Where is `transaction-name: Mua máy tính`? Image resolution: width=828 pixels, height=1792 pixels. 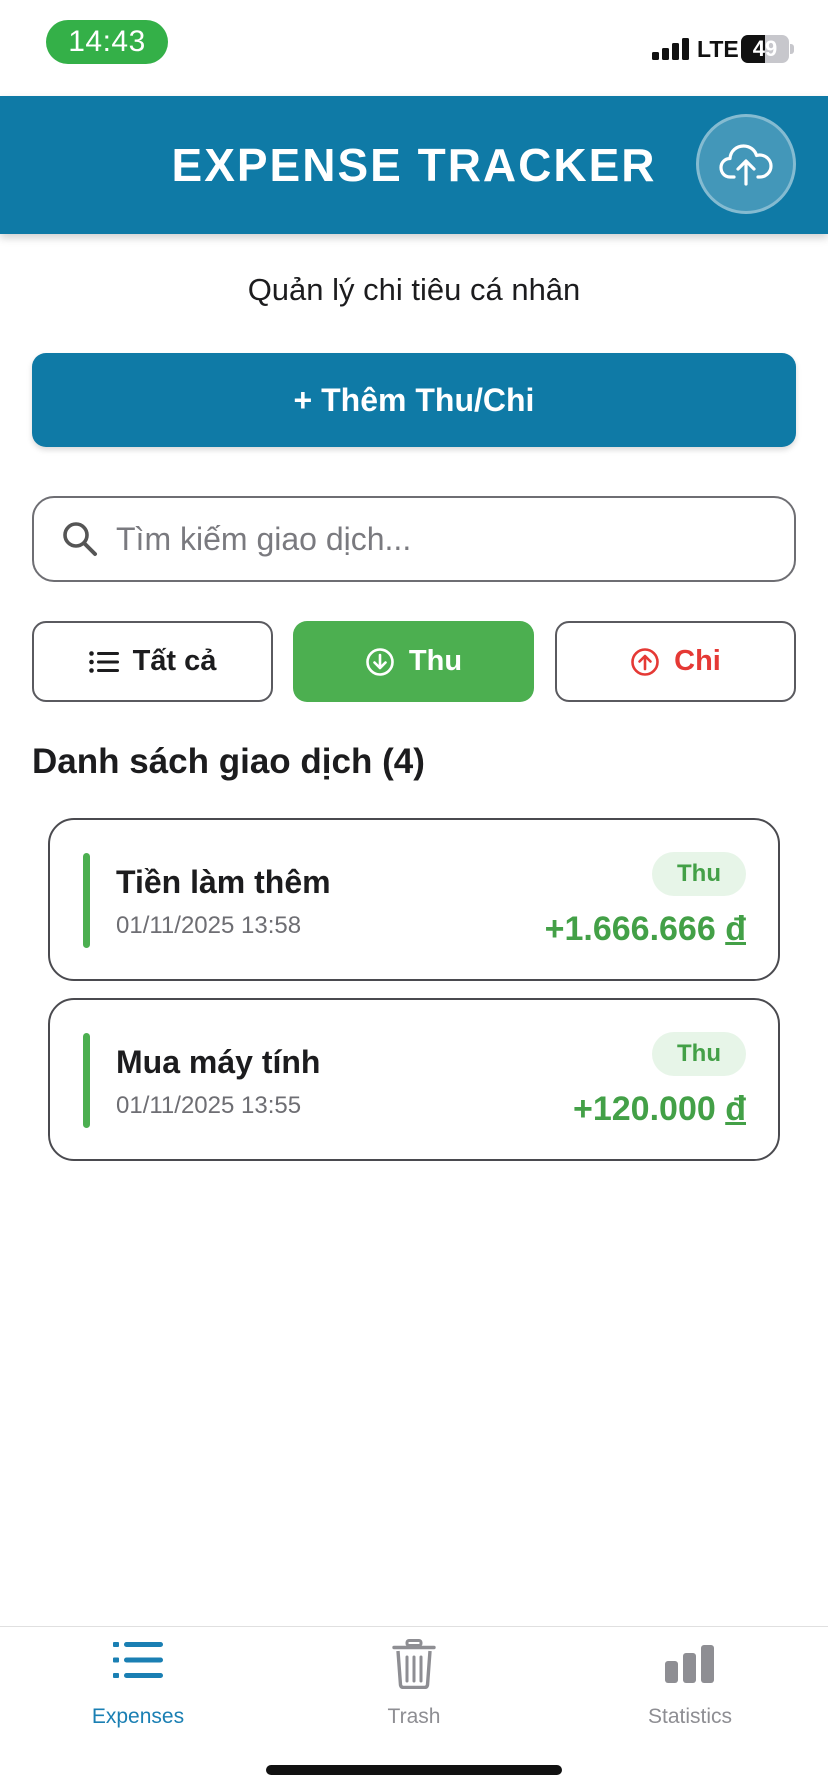
transaction-name: Mua máy tính is located at coordinates (218, 1062).